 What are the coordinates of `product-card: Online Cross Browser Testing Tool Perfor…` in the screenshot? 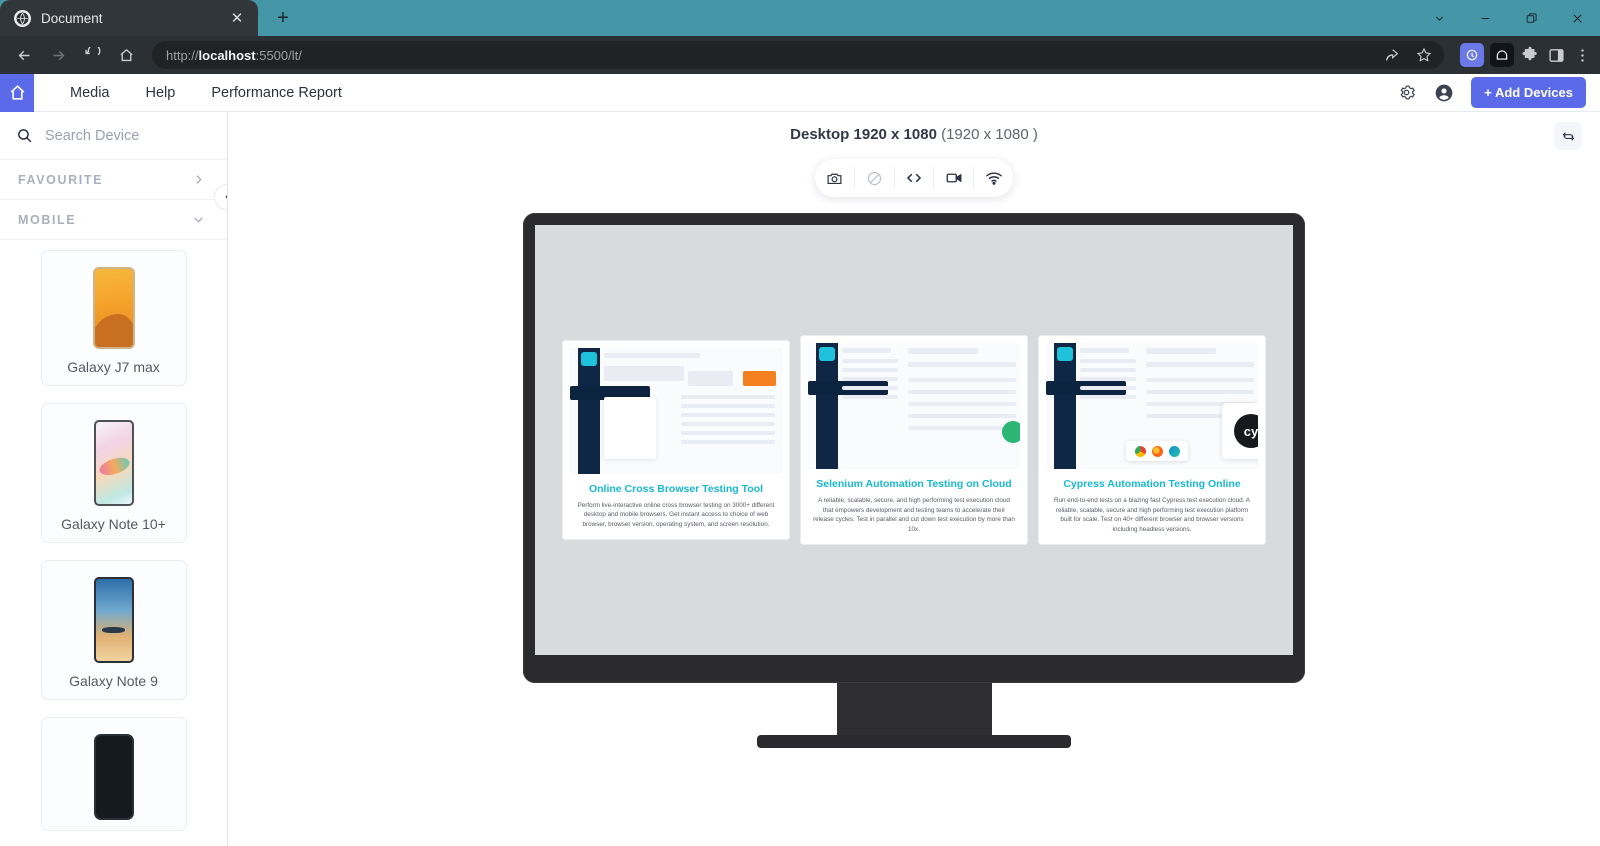 It's located at (676, 440).